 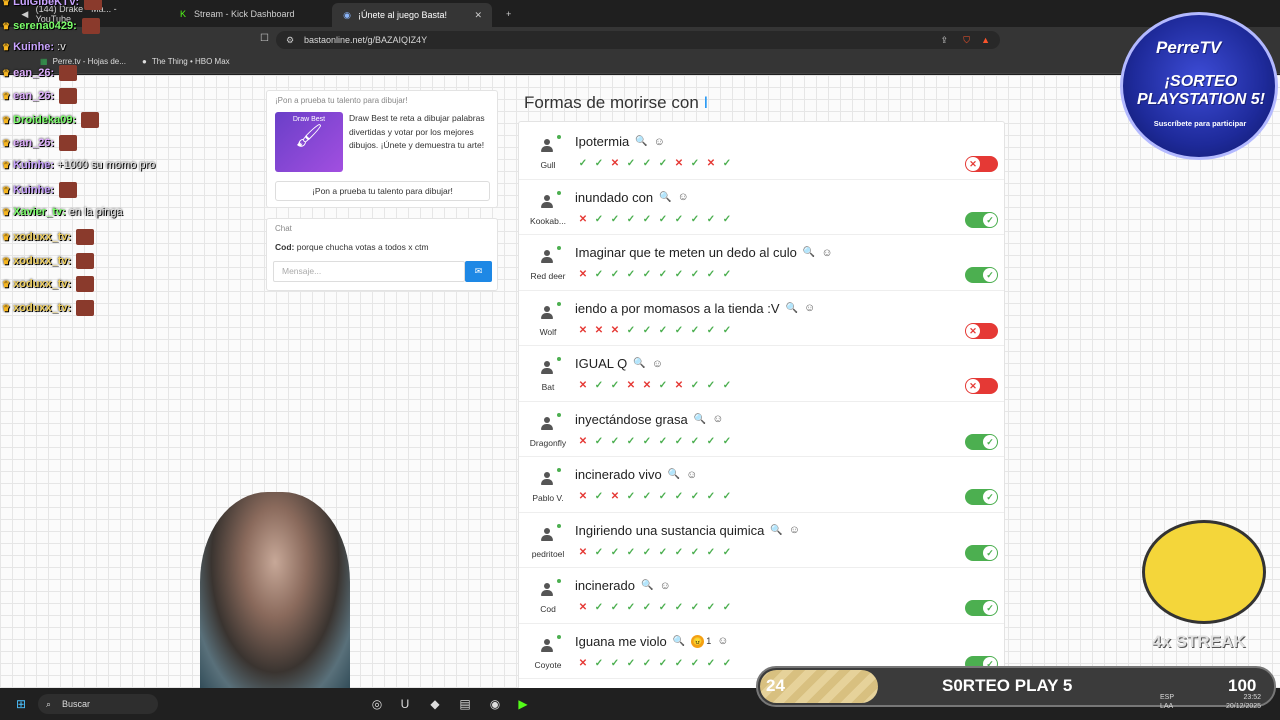 I want to click on category-title: Formas de morirse con, so click(x=611, y=102).